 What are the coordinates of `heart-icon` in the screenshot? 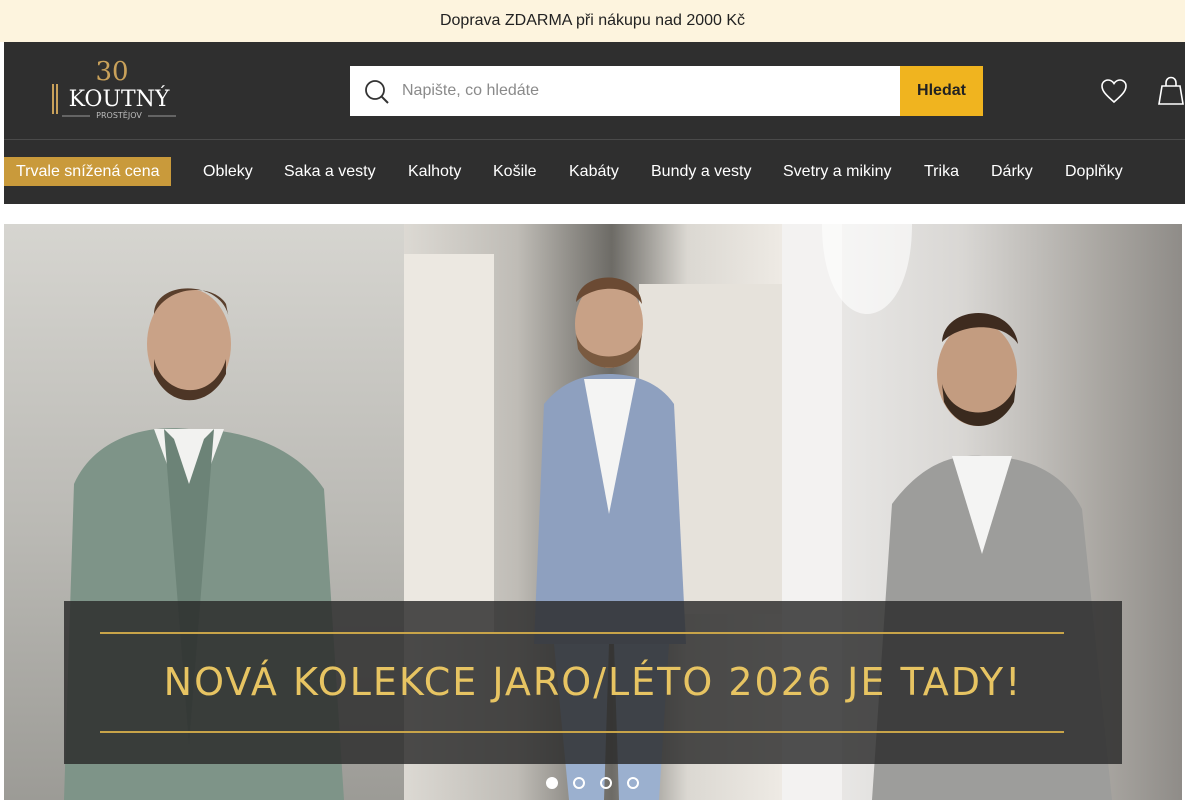 It's located at (1114, 91).